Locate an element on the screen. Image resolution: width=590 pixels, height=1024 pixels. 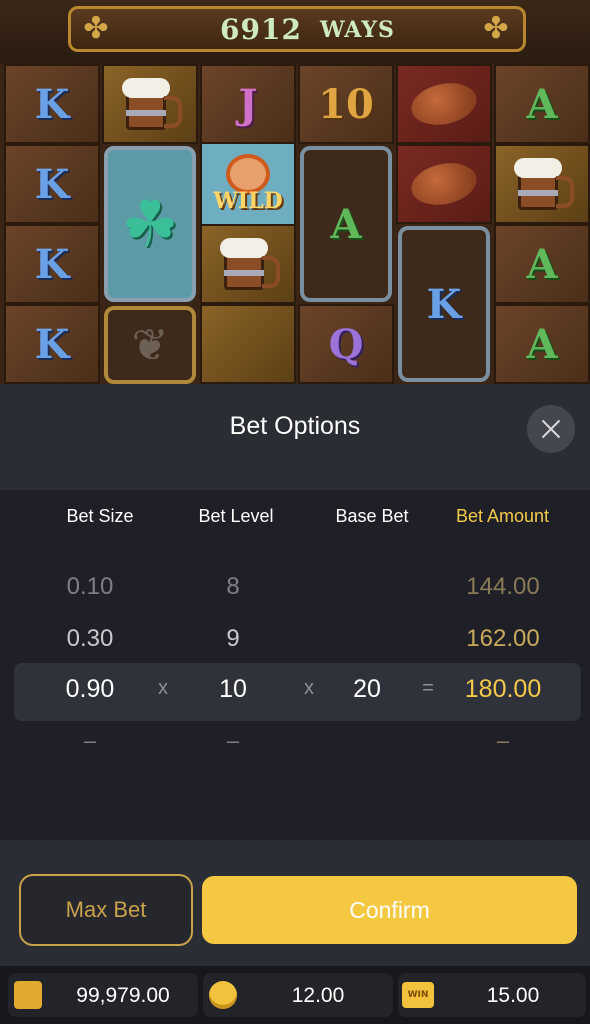
bet-value: 12.00 is located at coordinates (318, 995).